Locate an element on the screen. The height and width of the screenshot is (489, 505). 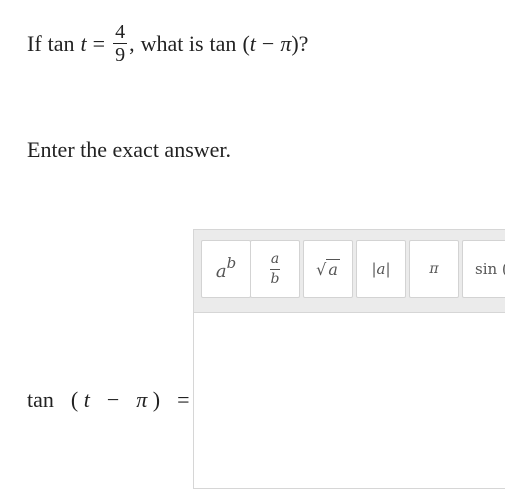
question-variable-t-1: t is located at coordinates (83, 43).